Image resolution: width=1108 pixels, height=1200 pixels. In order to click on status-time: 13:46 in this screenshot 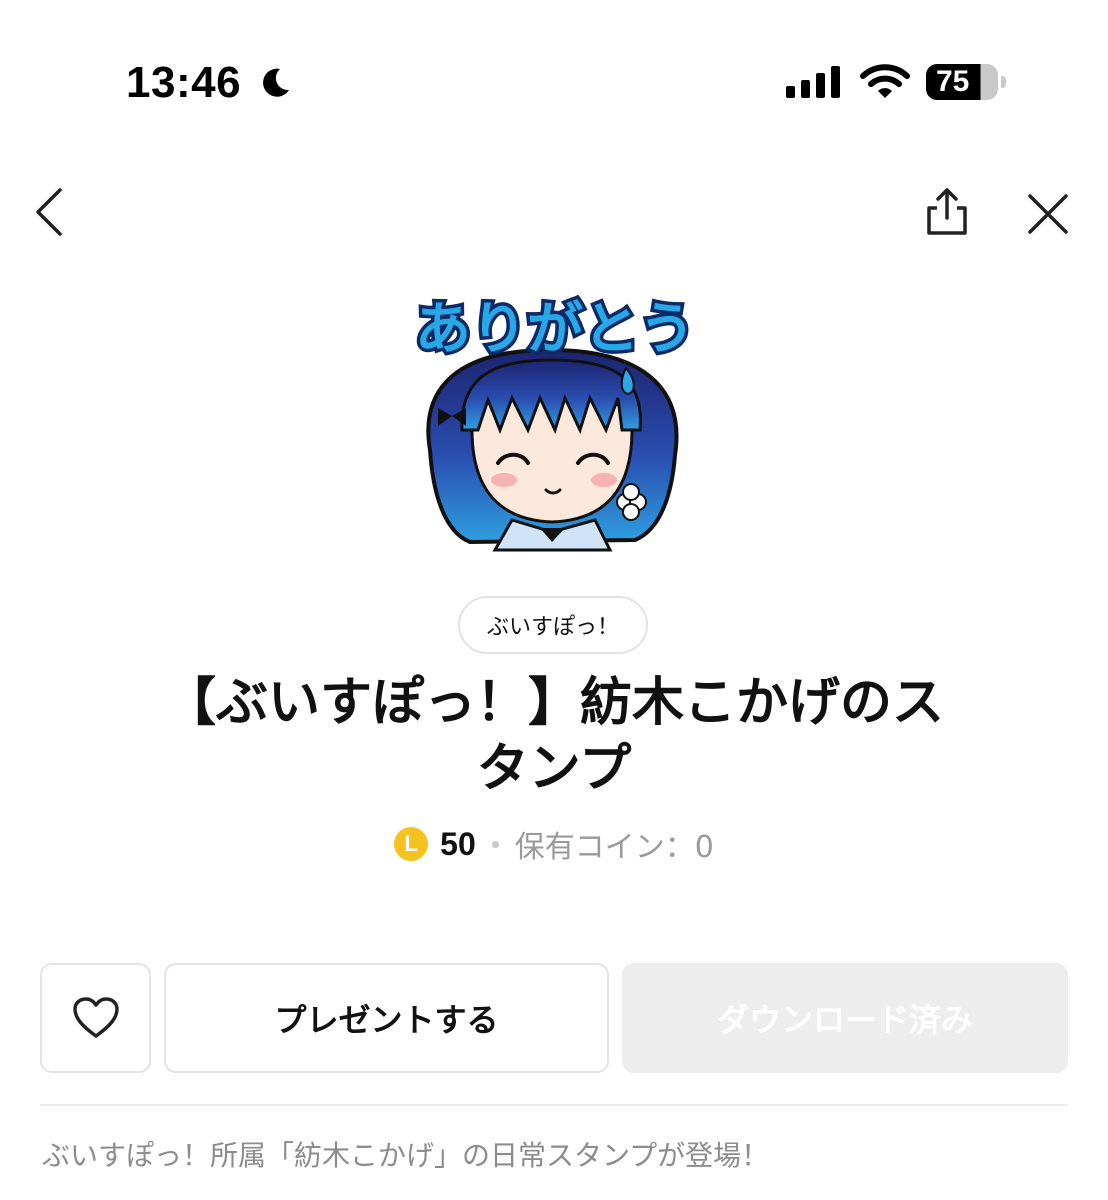, I will do `click(184, 82)`.